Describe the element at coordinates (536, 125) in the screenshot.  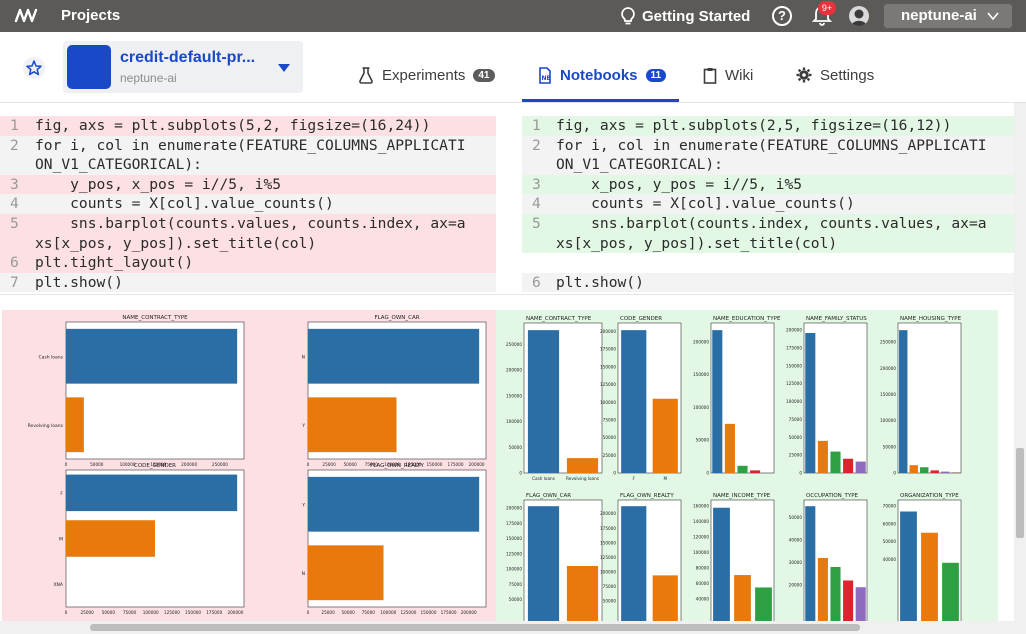
I see `line-number: 1` at that location.